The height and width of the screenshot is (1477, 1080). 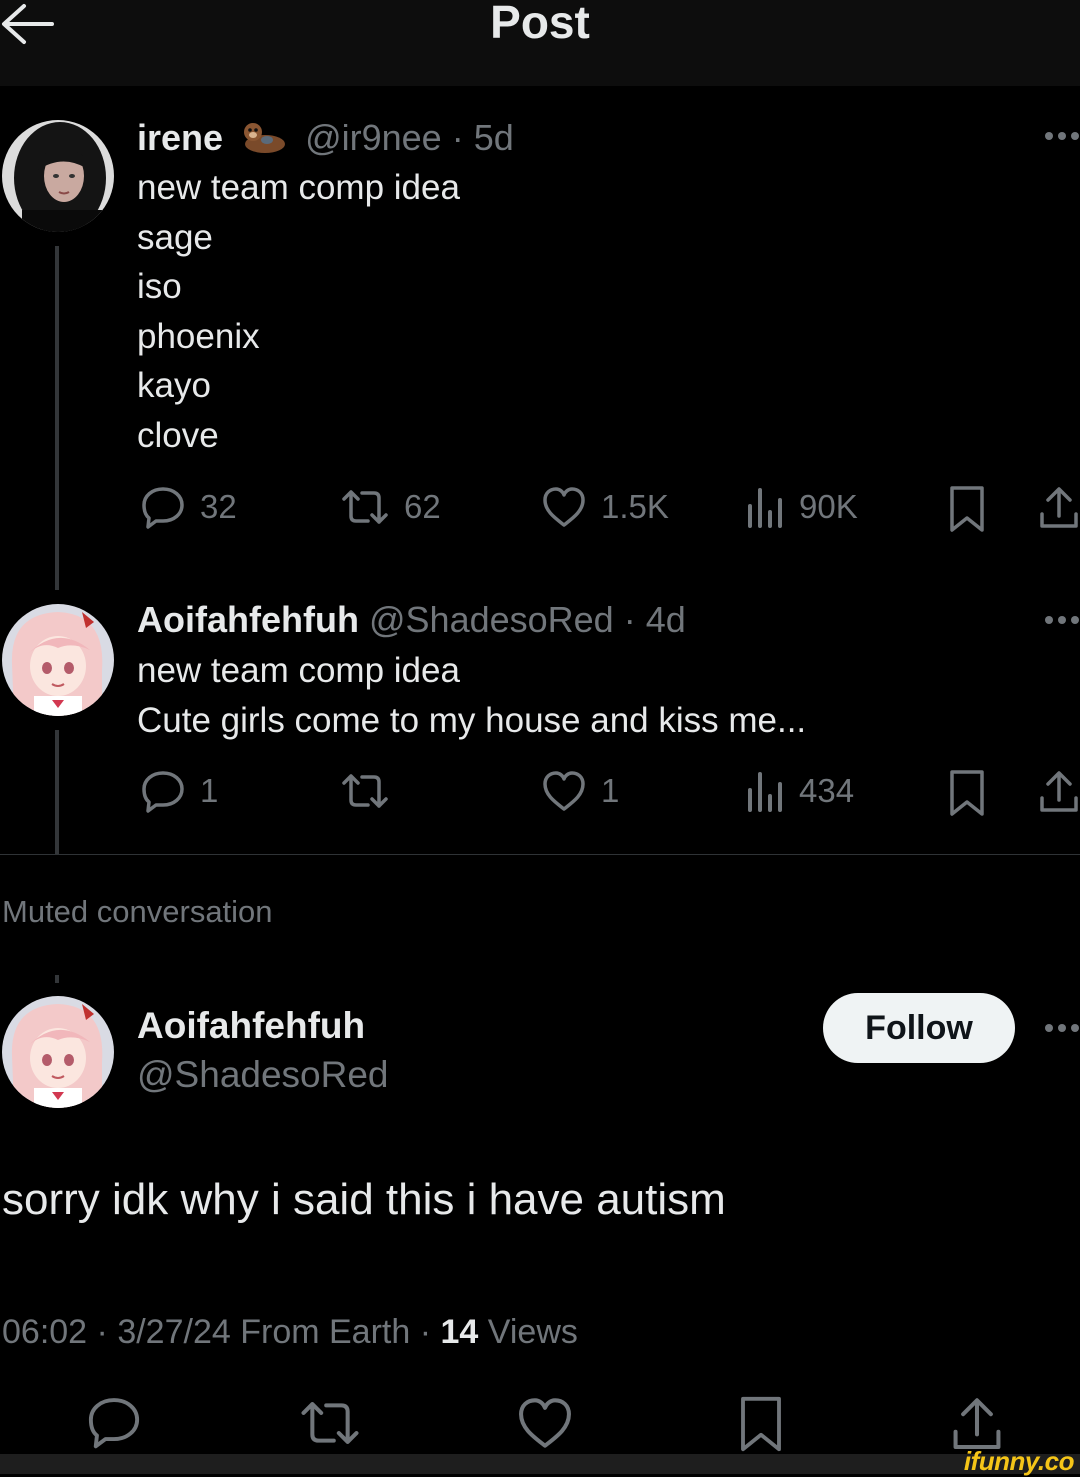 I want to click on like-count: 1, so click(x=610, y=790).